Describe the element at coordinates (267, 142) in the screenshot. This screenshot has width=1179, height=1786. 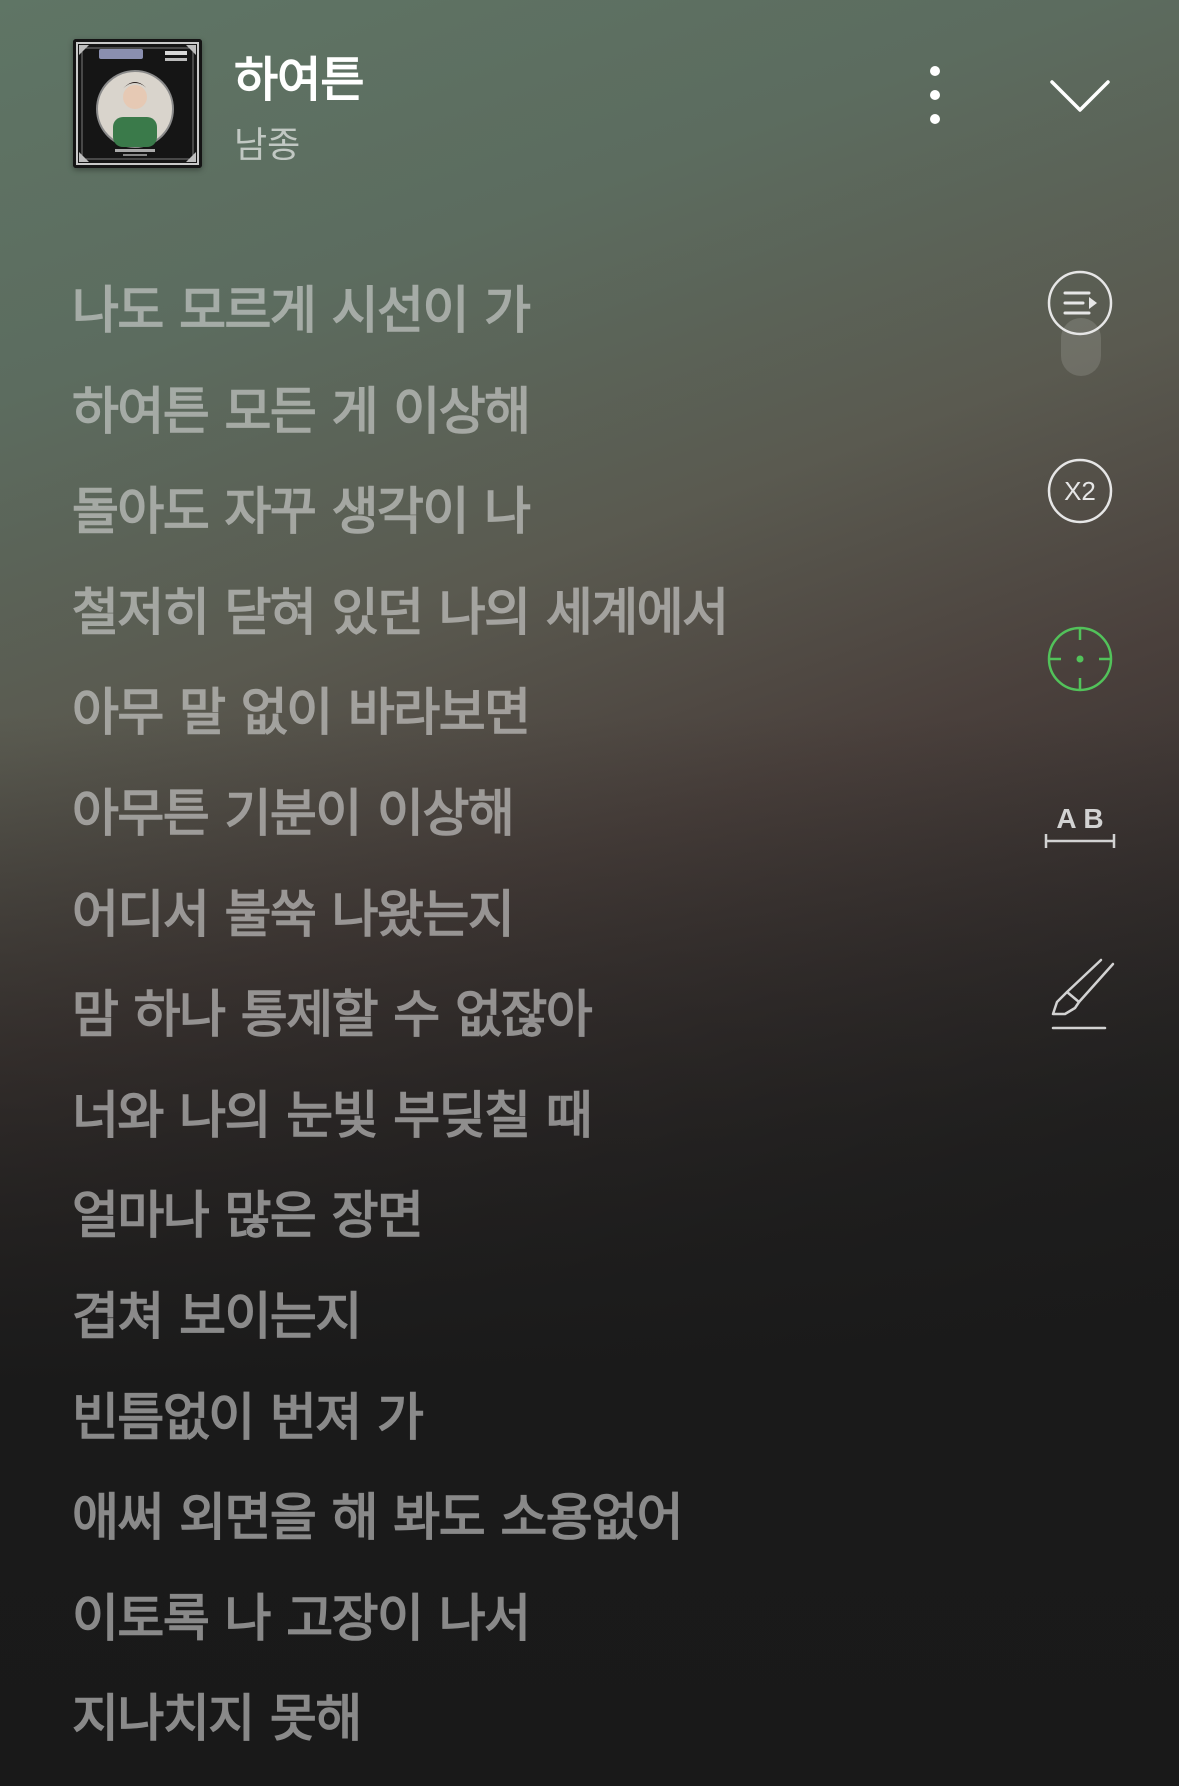
I see `artist-name: 남종` at that location.